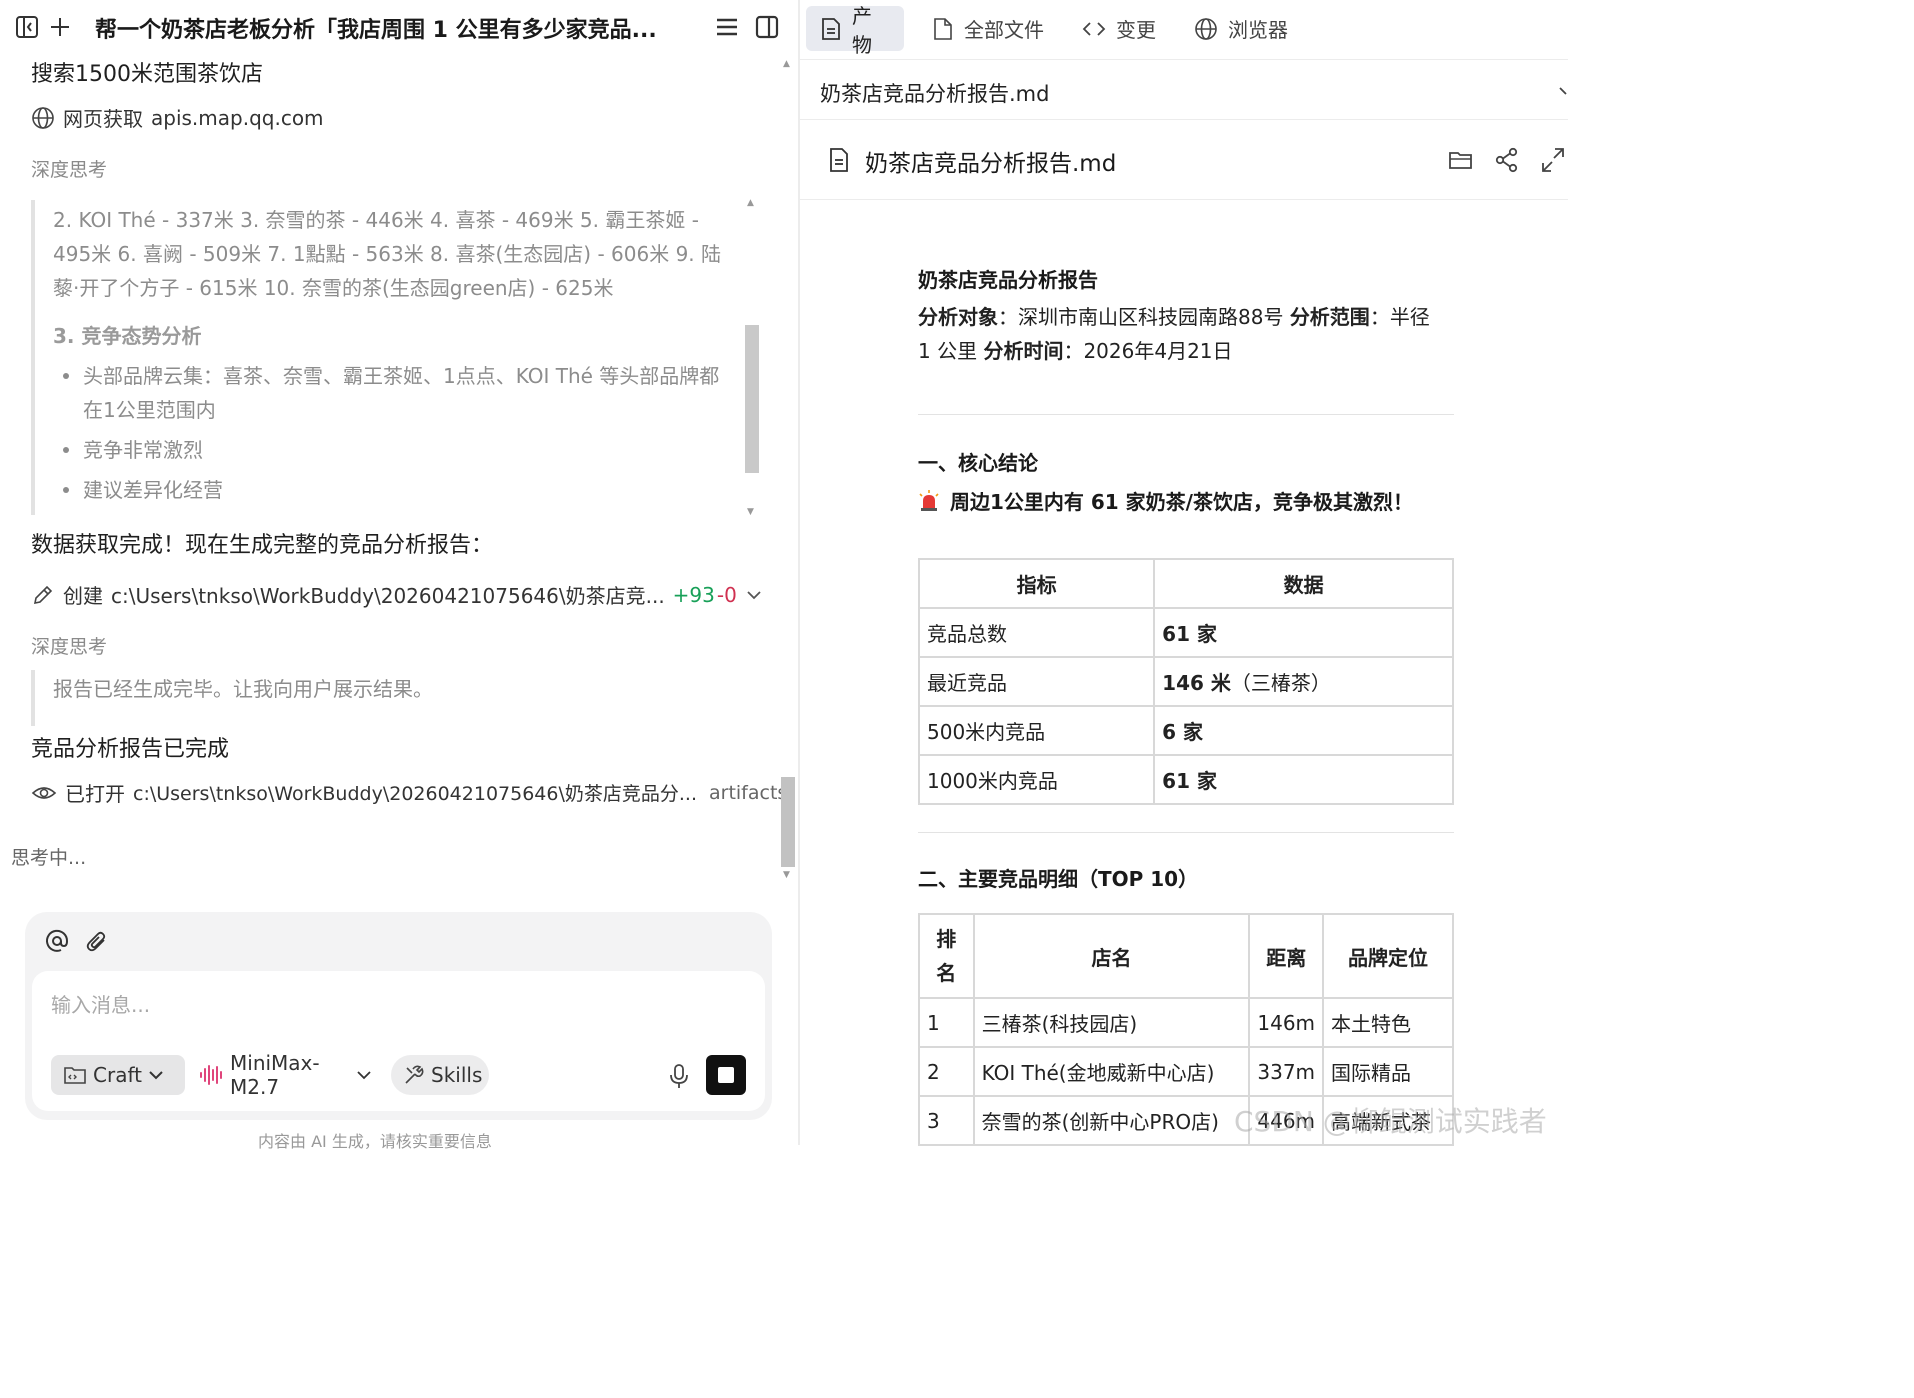 The width and height of the screenshot is (1914, 1398). Describe the element at coordinates (1388, 1022) in the screenshot. I see `table-cell: 本土特色` at that location.